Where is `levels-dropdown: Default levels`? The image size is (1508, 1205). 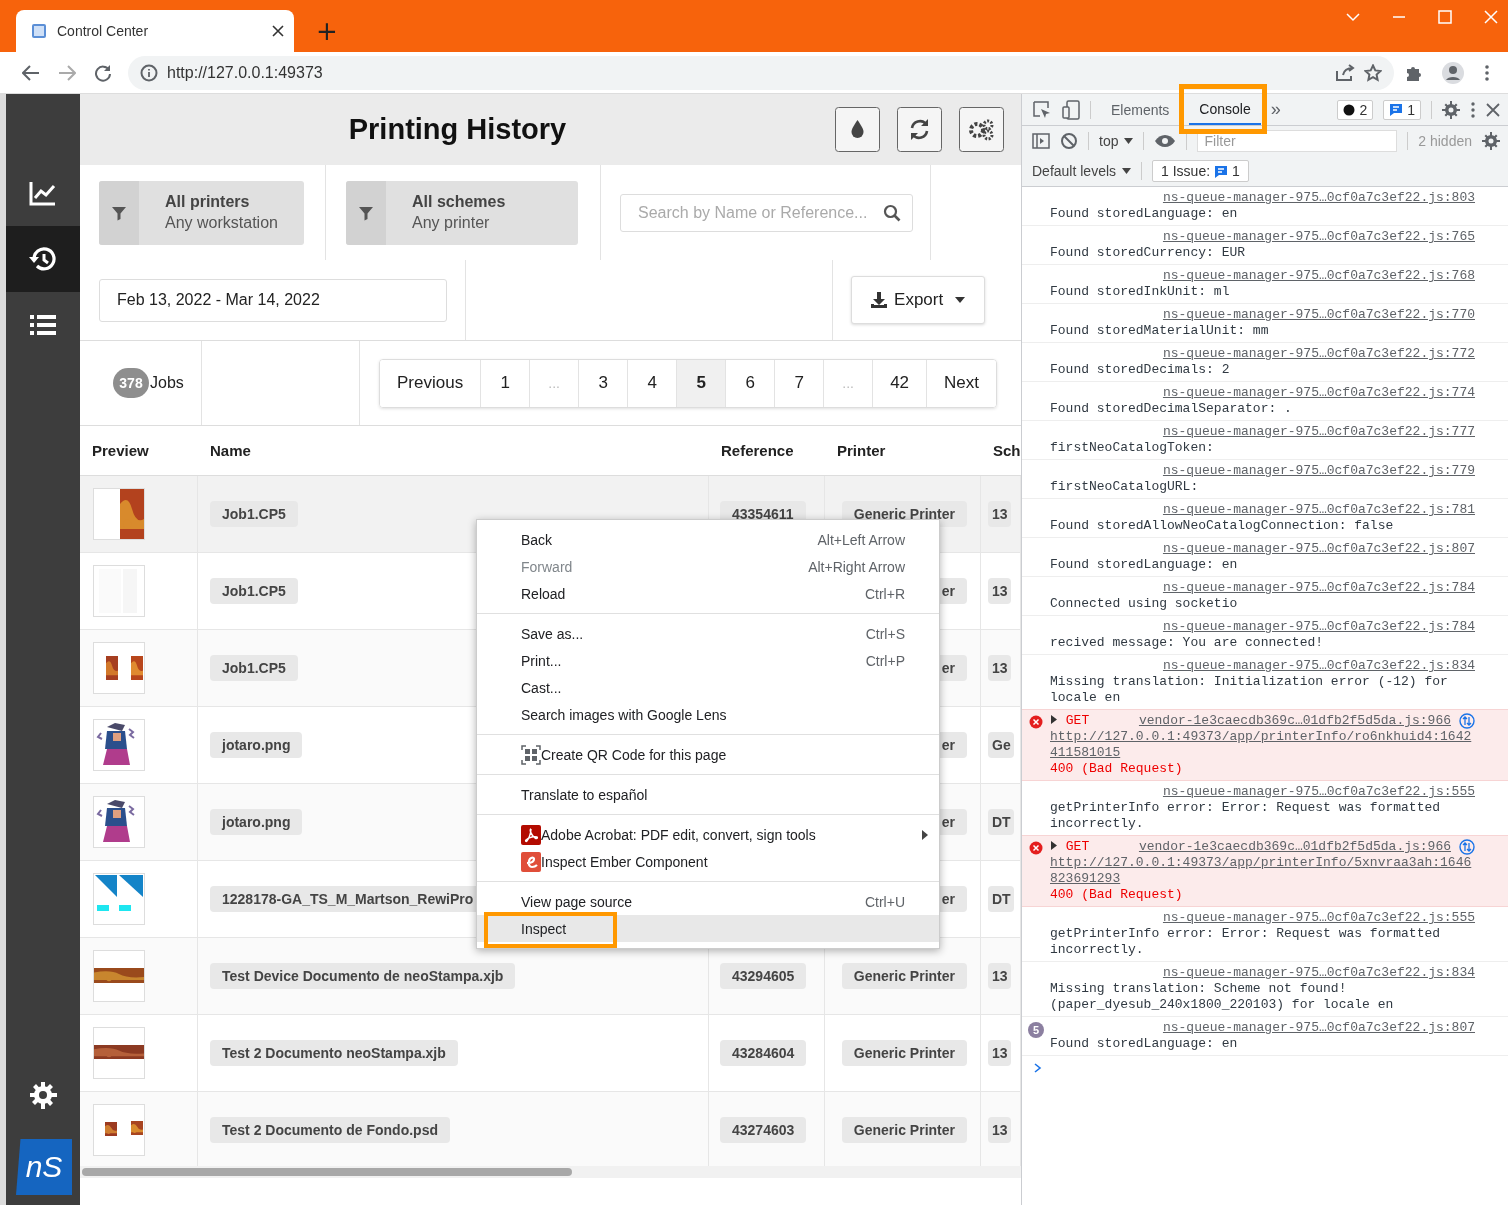
levels-dropdown: Default levels is located at coordinates (1082, 171).